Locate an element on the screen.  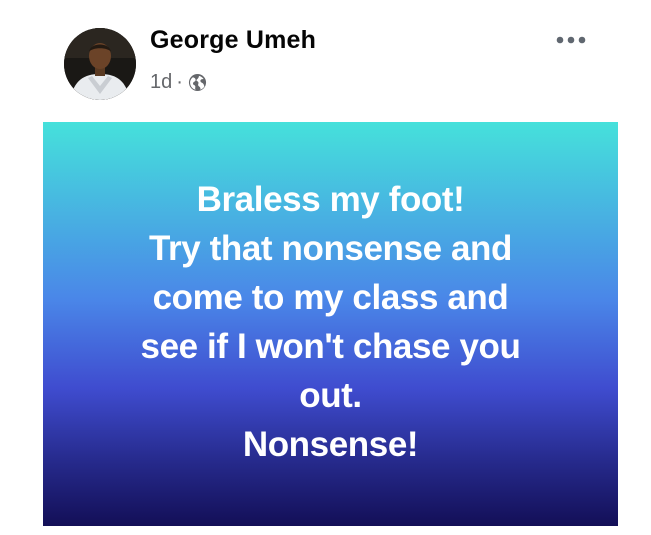
author-name: George Umeh is located at coordinates (233, 40).